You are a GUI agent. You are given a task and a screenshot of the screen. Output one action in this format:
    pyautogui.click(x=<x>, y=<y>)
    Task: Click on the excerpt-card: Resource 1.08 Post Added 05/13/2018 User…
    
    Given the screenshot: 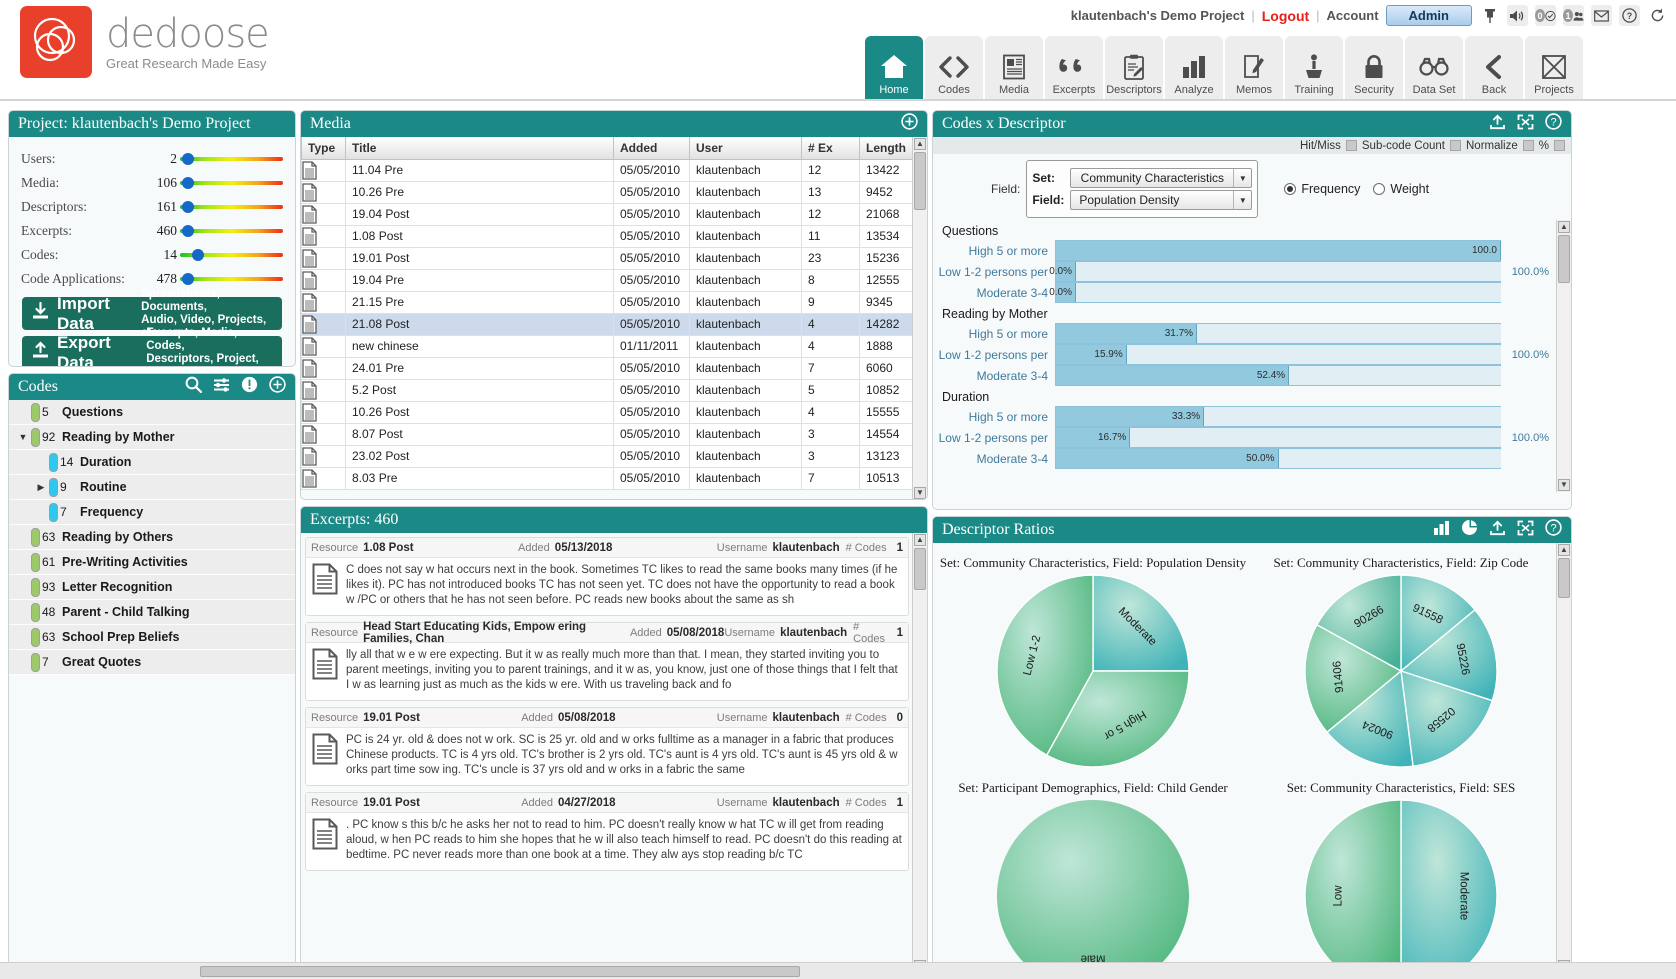 What is the action you would take?
    pyautogui.click(x=607, y=576)
    